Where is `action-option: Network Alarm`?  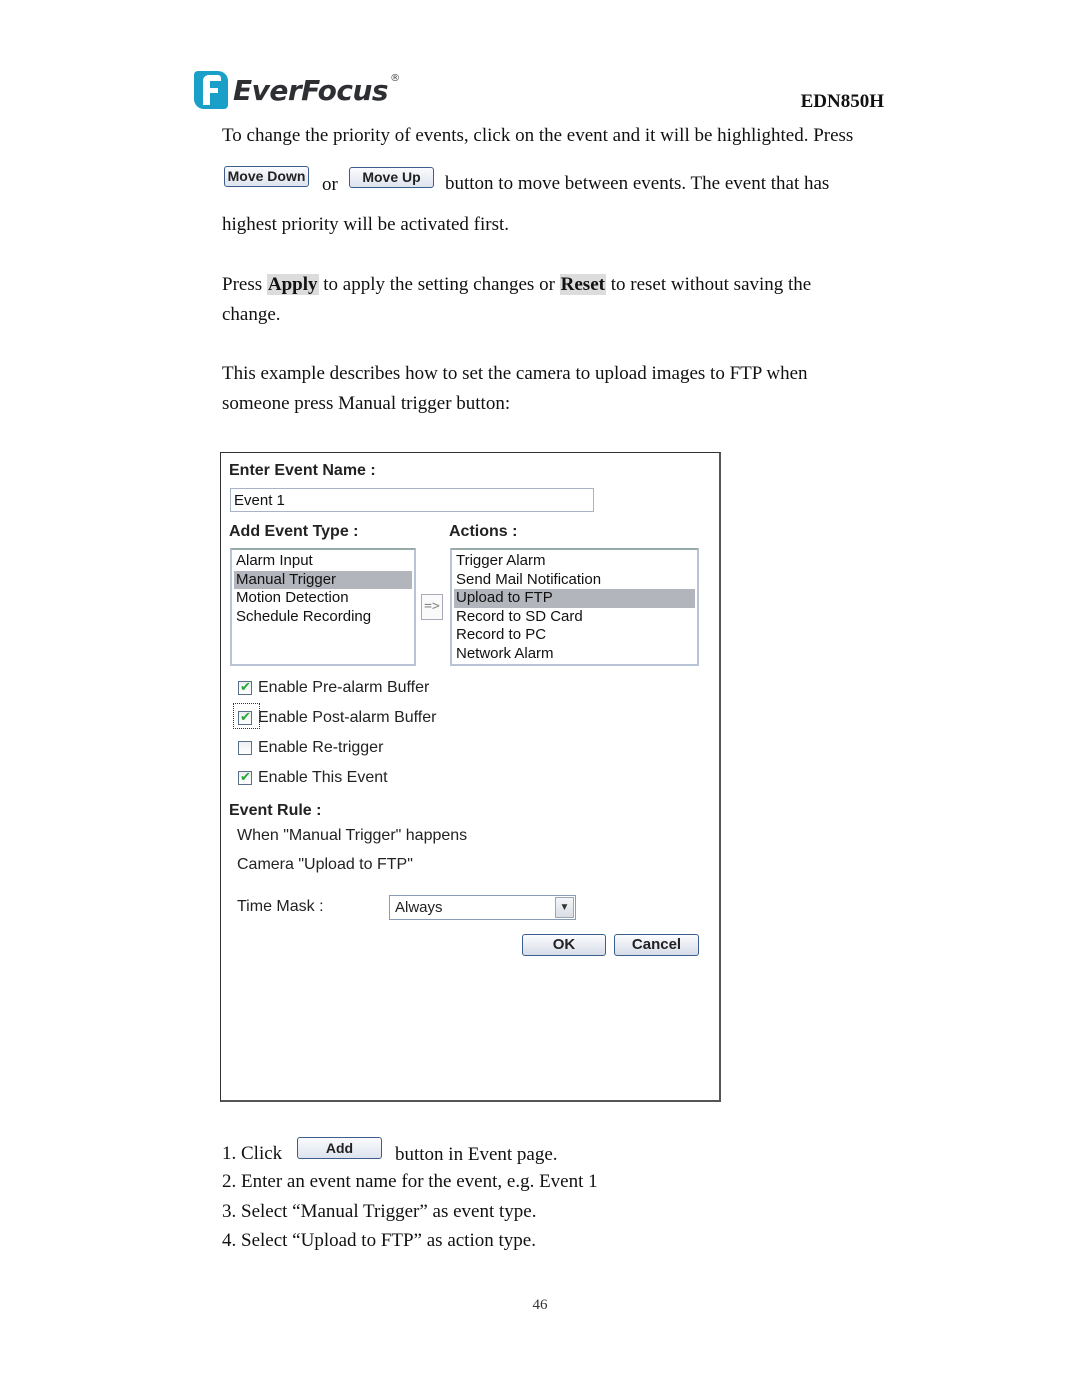 action-option: Network Alarm is located at coordinates (574, 654).